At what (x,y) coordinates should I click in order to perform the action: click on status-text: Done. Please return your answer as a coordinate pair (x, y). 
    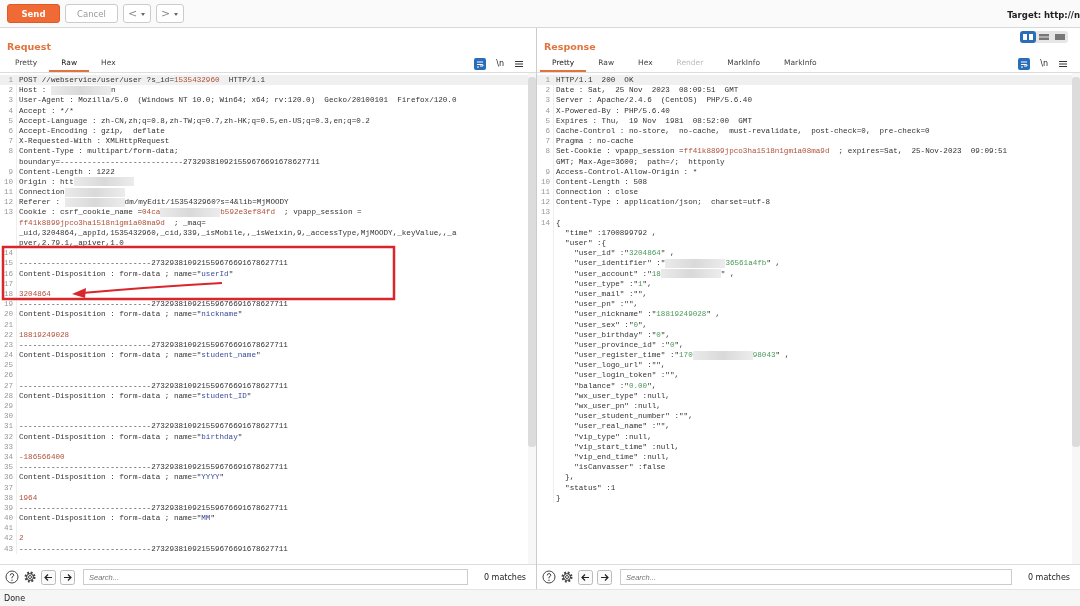
    Looking at the image, I should click on (15, 598).